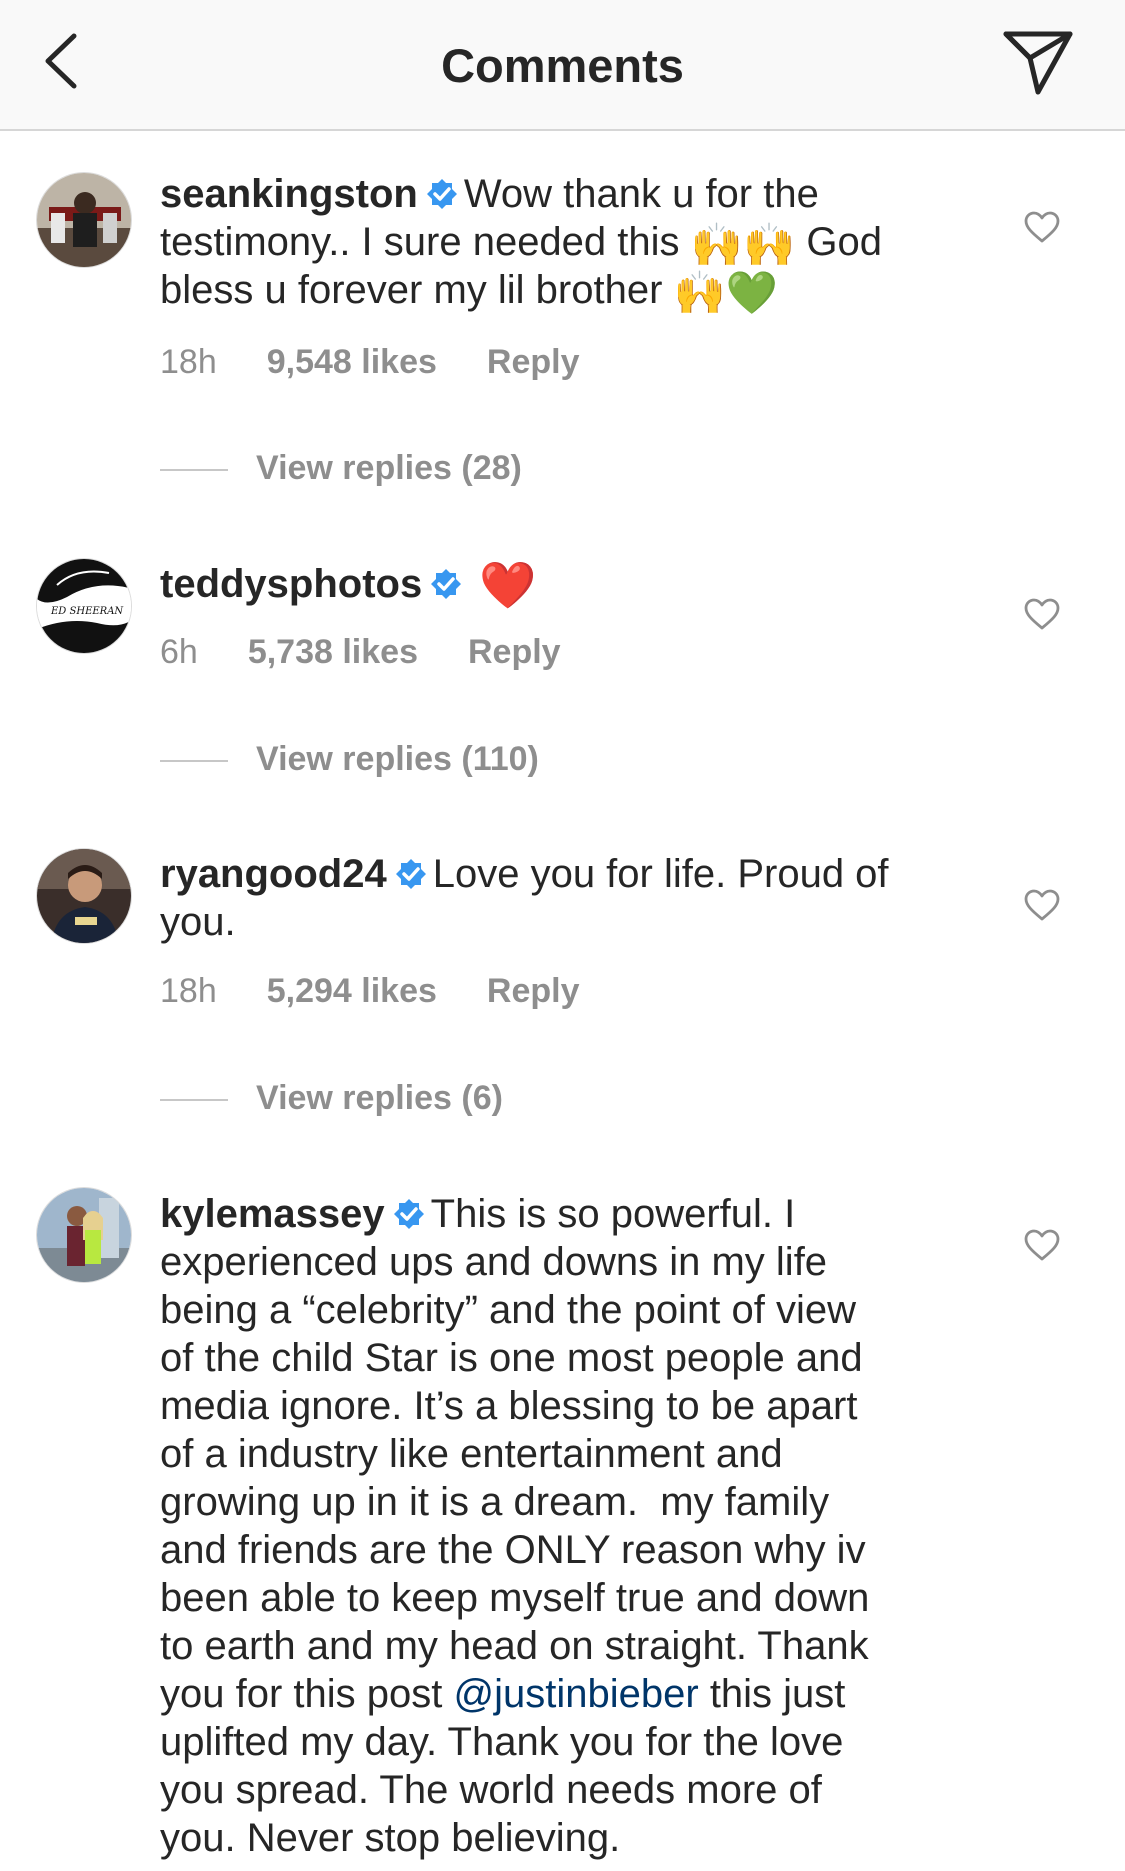  I want to click on comment-text: of a industry like entertainment and, so click(471, 1454).